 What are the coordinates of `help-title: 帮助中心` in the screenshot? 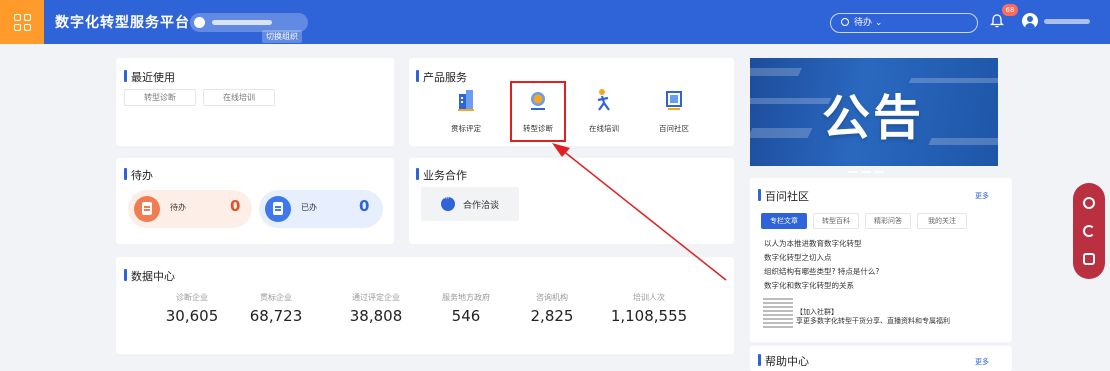 It's located at (783, 361).